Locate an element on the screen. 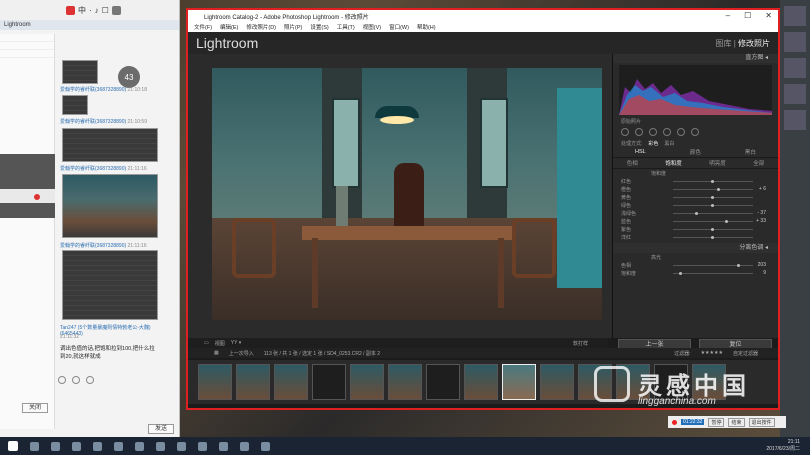 The height and width of the screenshot is (455, 810). menu-file: 文件(F) is located at coordinates (203, 27).